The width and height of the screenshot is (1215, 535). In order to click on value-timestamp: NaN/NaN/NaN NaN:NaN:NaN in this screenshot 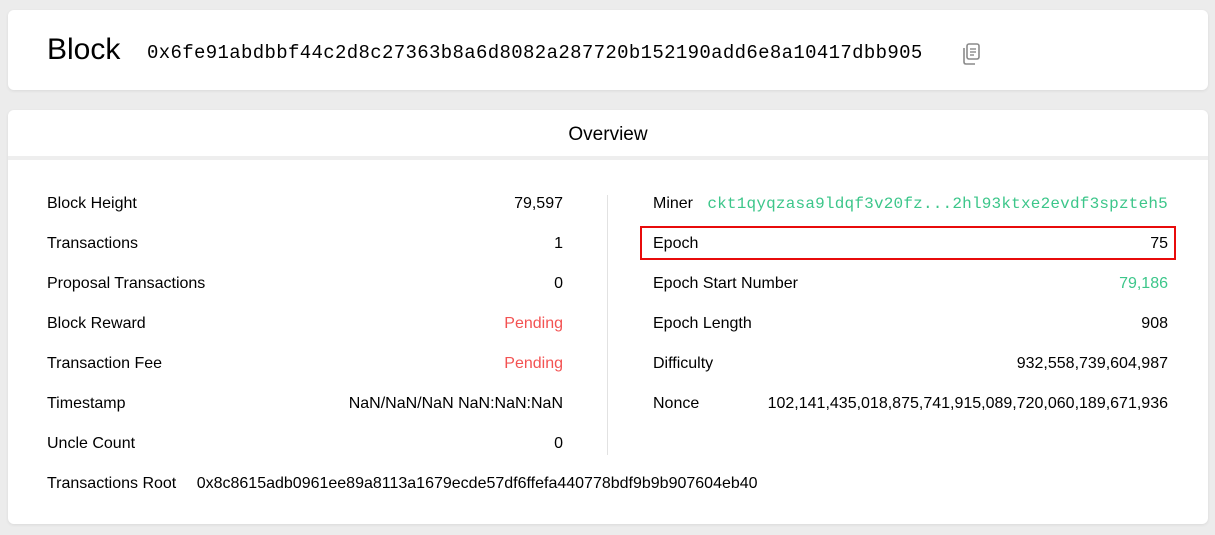, I will do `click(455, 403)`.